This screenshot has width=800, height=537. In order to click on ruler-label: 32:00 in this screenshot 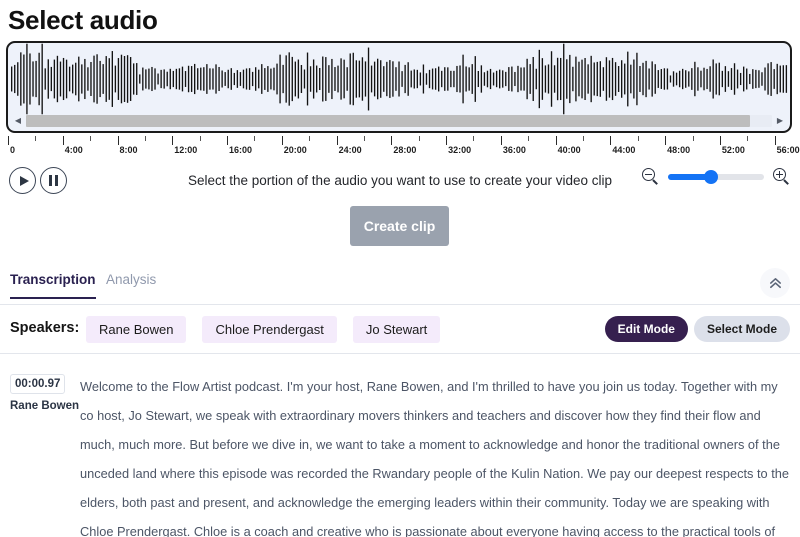, I will do `click(460, 150)`.